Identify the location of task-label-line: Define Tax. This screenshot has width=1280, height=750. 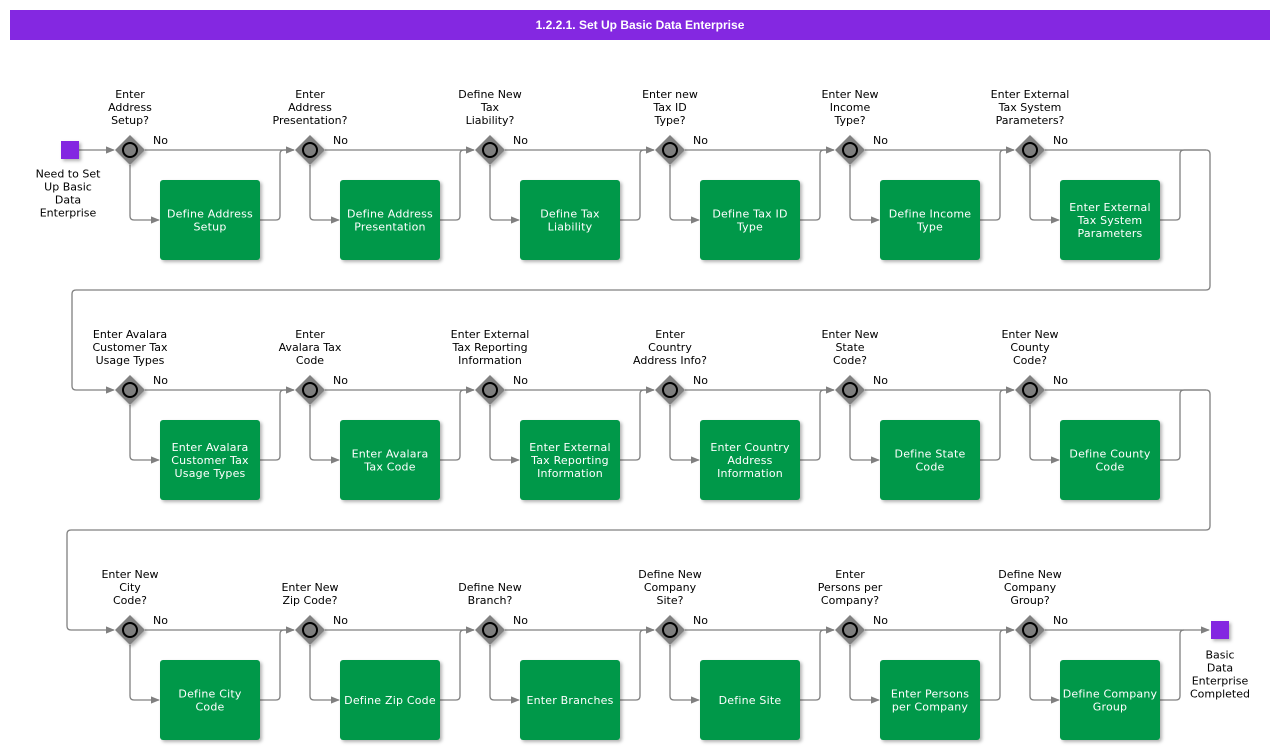
(570, 214).